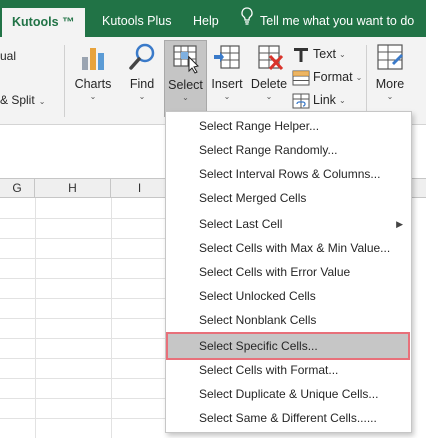 The image size is (426, 438). What do you see at coordinates (17, 100) in the screenshot?
I see `split-label: & Split` at bounding box center [17, 100].